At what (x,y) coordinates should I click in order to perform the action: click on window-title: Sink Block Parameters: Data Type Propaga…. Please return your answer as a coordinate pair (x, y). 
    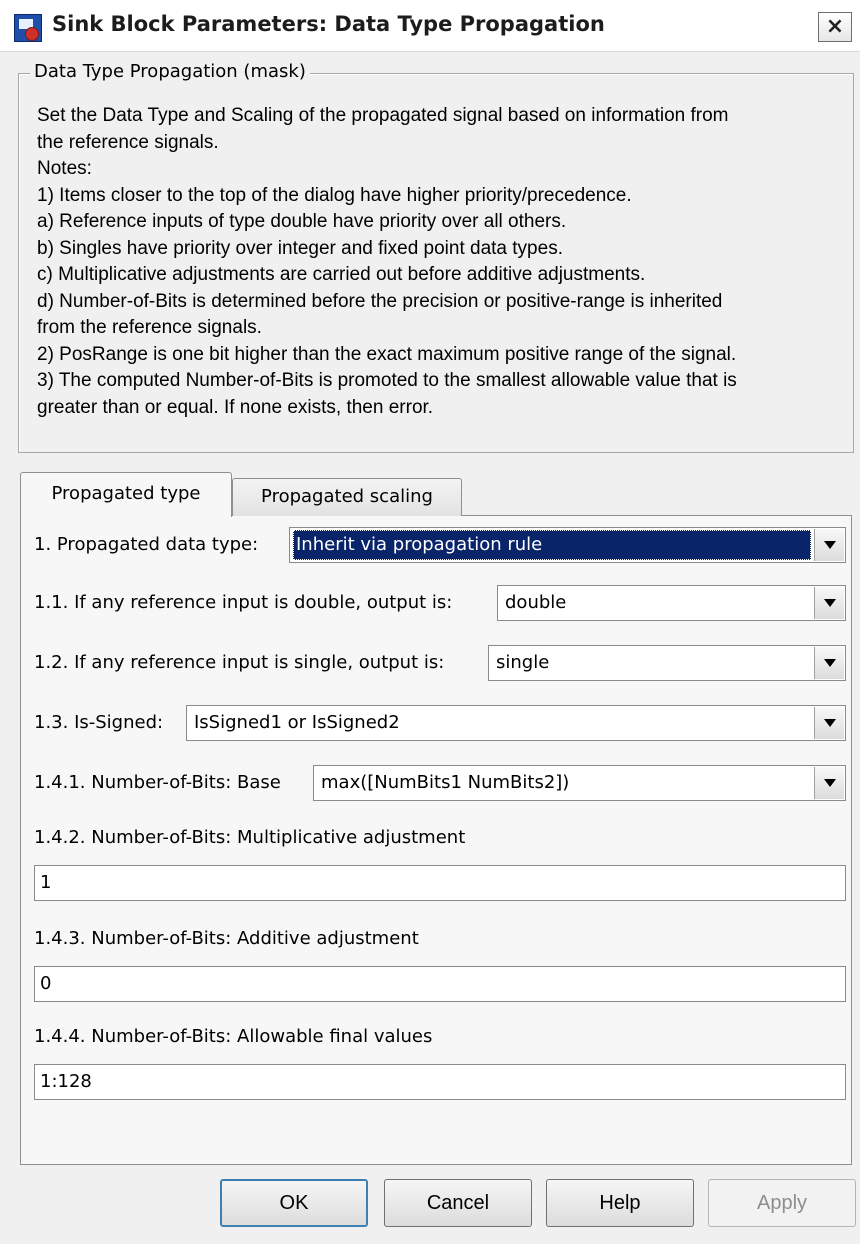
    Looking at the image, I should click on (328, 24).